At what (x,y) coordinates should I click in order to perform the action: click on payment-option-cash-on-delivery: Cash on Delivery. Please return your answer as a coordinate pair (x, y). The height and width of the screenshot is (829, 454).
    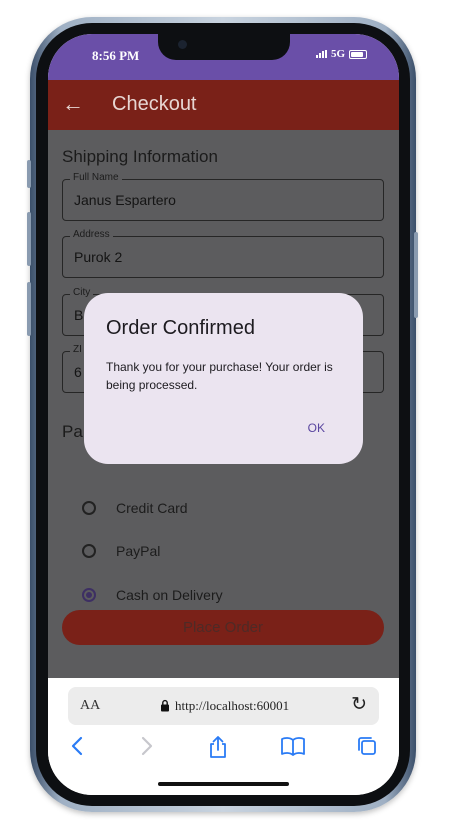
    Looking at the image, I should click on (152, 595).